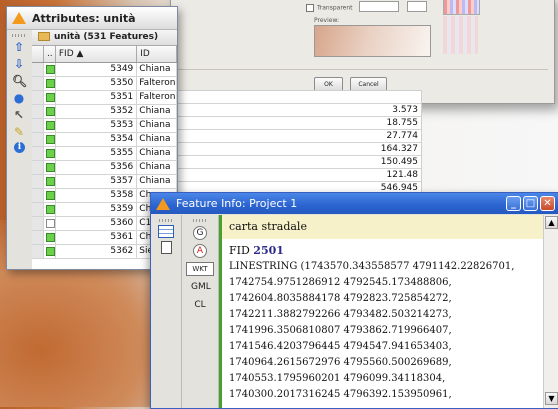 This screenshot has width=558, height=409. Describe the element at coordinates (19, 81) in the screenshot. I see `zoom-icon: 🔍︎` at that location.